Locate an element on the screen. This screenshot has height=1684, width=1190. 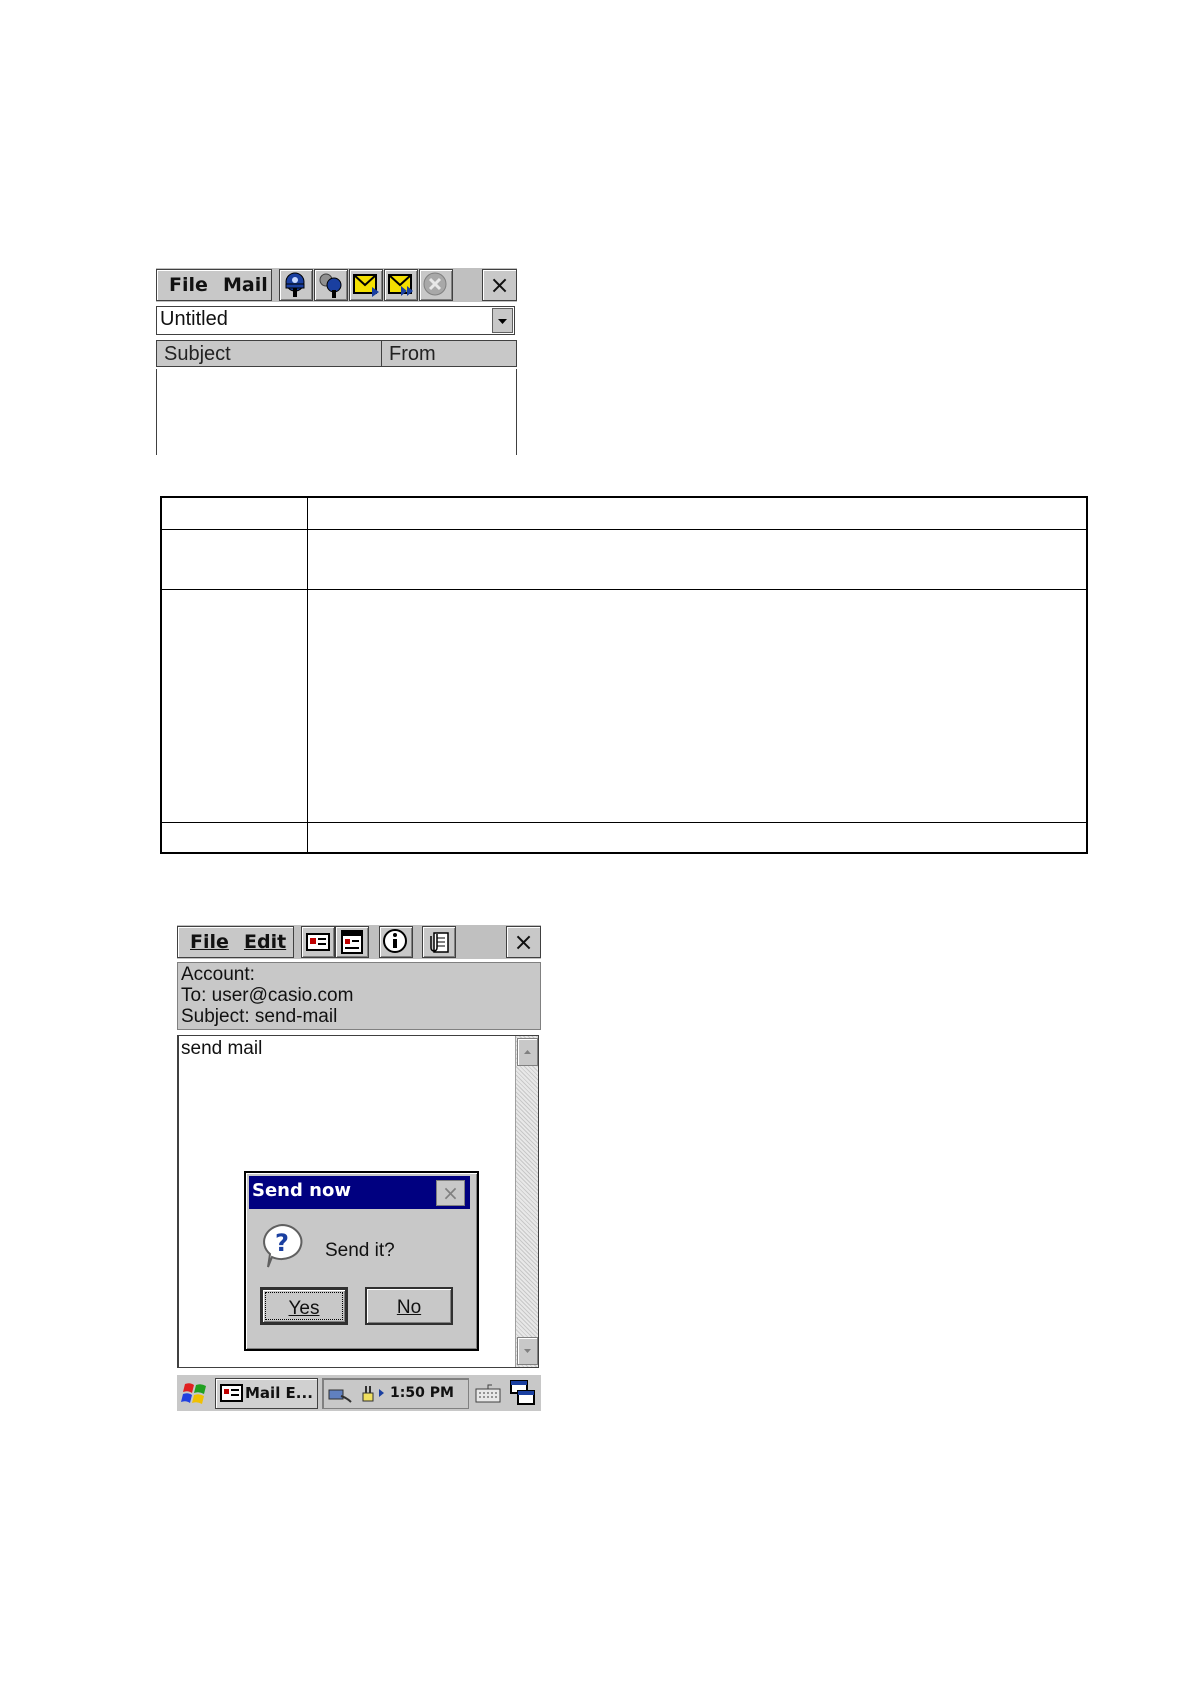
desktop-windows-icon is located at coordinates (523, 1393).